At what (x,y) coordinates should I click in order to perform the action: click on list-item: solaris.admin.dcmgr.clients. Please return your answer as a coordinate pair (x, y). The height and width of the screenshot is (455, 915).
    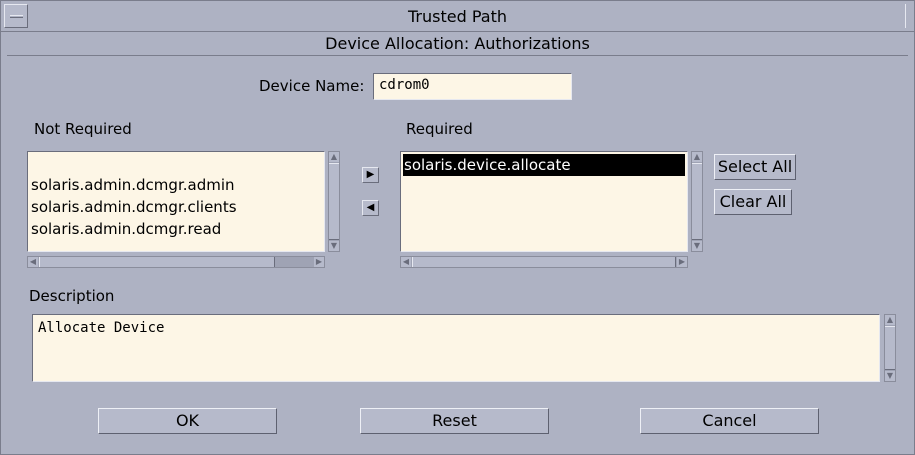
    Looking at the image, I should click on (176, 207).